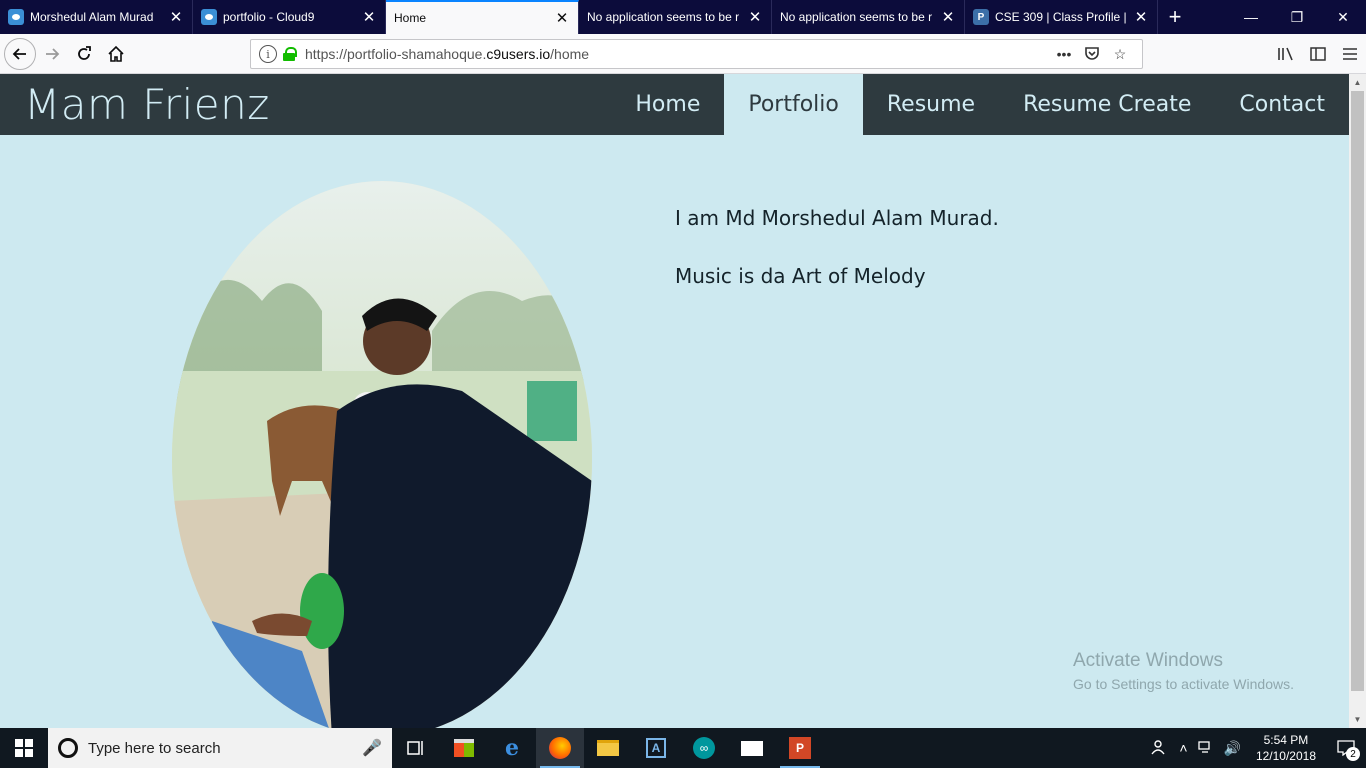 The image size is (1366, 768). I want to click on microphone-icon: 🎤, so click(372, 748).